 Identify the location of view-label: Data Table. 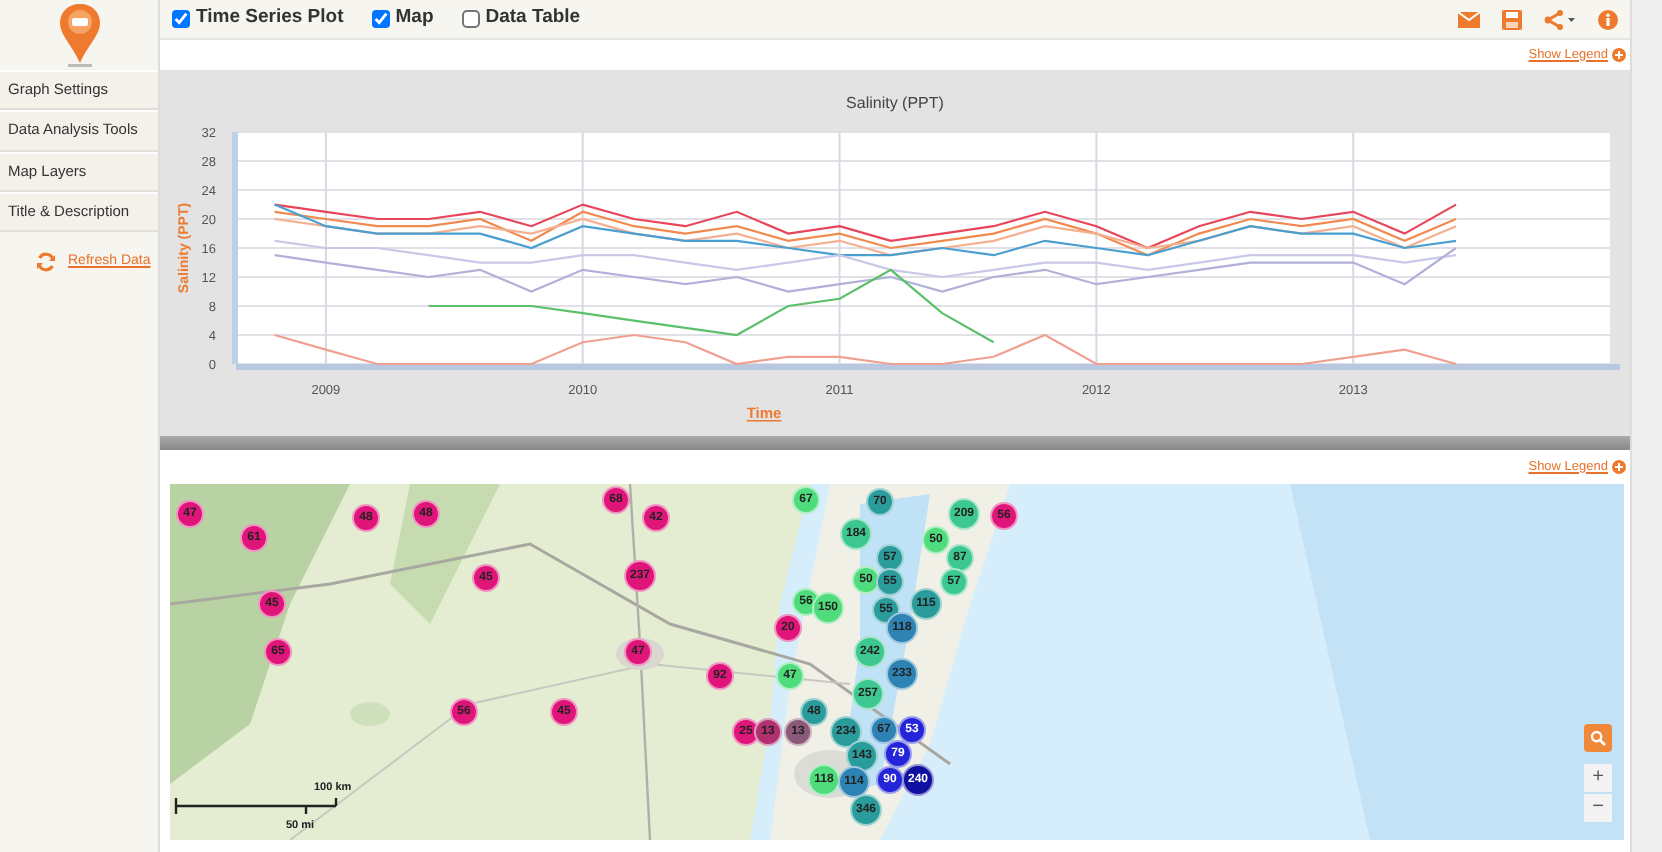
(533, 18).